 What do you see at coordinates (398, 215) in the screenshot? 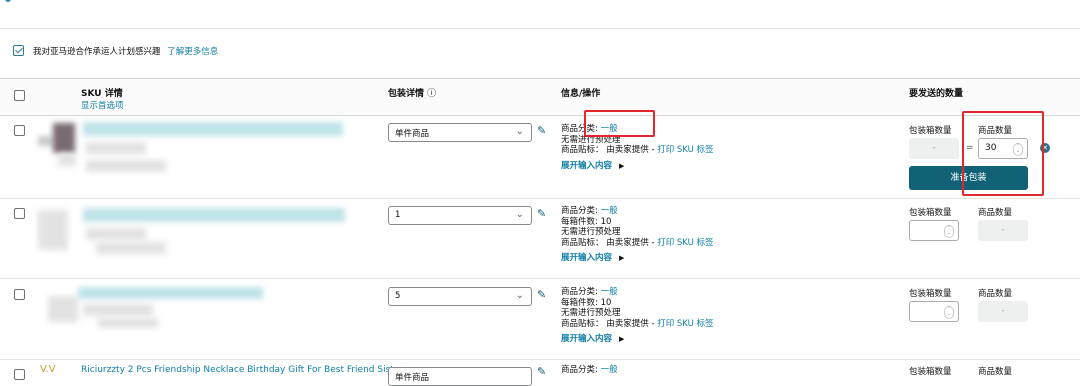
I see `packing-select-value: 1` at bounding box center [398, 215].